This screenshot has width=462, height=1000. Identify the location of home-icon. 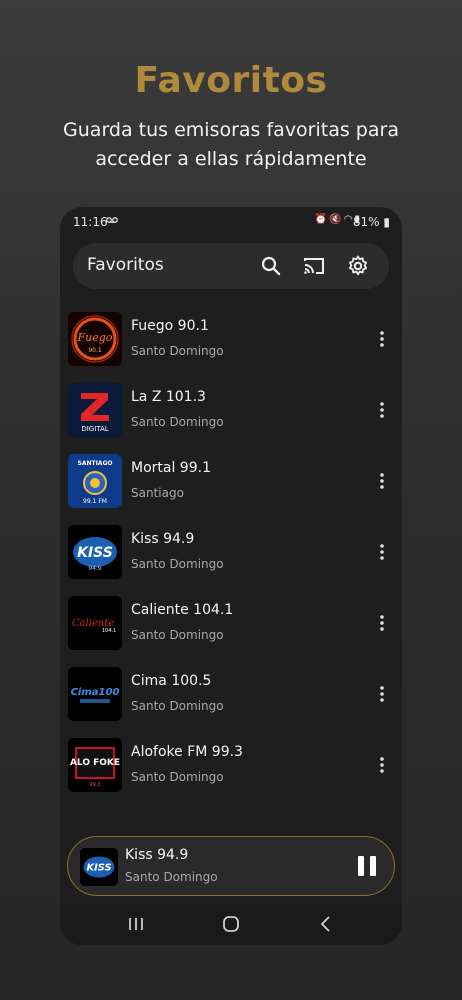
(231, 924).